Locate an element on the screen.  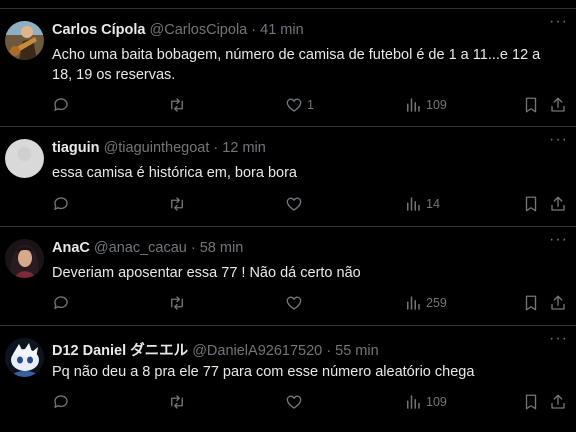
views-button: 259 is located at coordinates (425, 303).